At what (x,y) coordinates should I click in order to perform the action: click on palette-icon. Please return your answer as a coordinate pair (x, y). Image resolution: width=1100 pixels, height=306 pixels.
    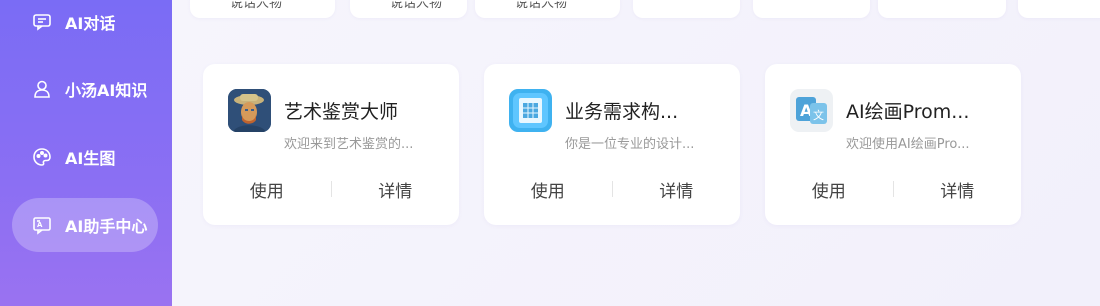
    Looking at the image, I should click on (42, 157).